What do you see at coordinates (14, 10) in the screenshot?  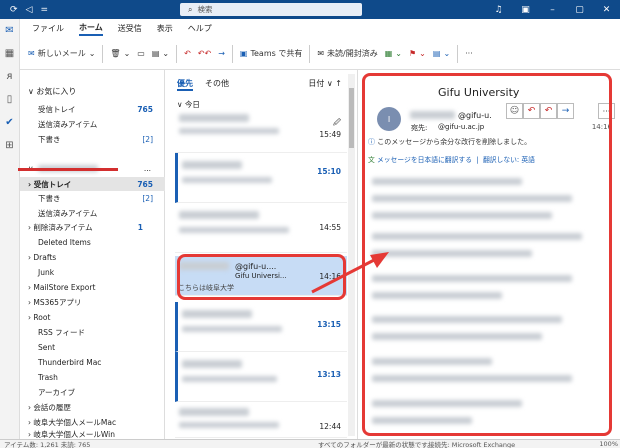 I see `sync-icon: ⟳` at bounding box center [14, 10].